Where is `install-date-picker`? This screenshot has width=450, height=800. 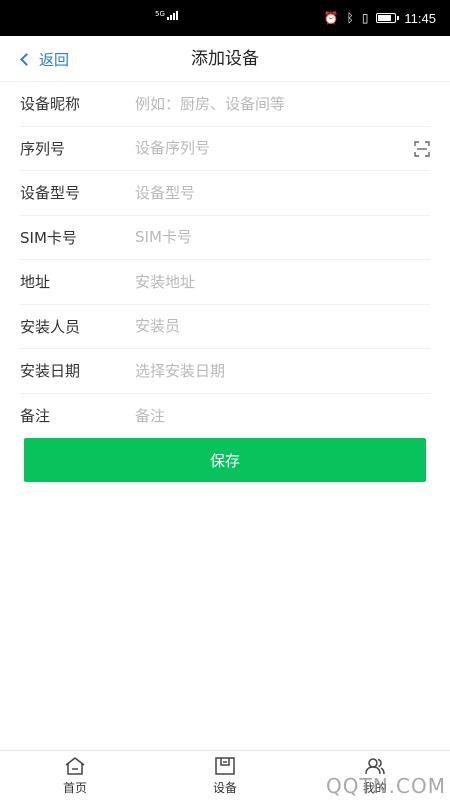 install-date-picker is located at coordinates (282, 370).